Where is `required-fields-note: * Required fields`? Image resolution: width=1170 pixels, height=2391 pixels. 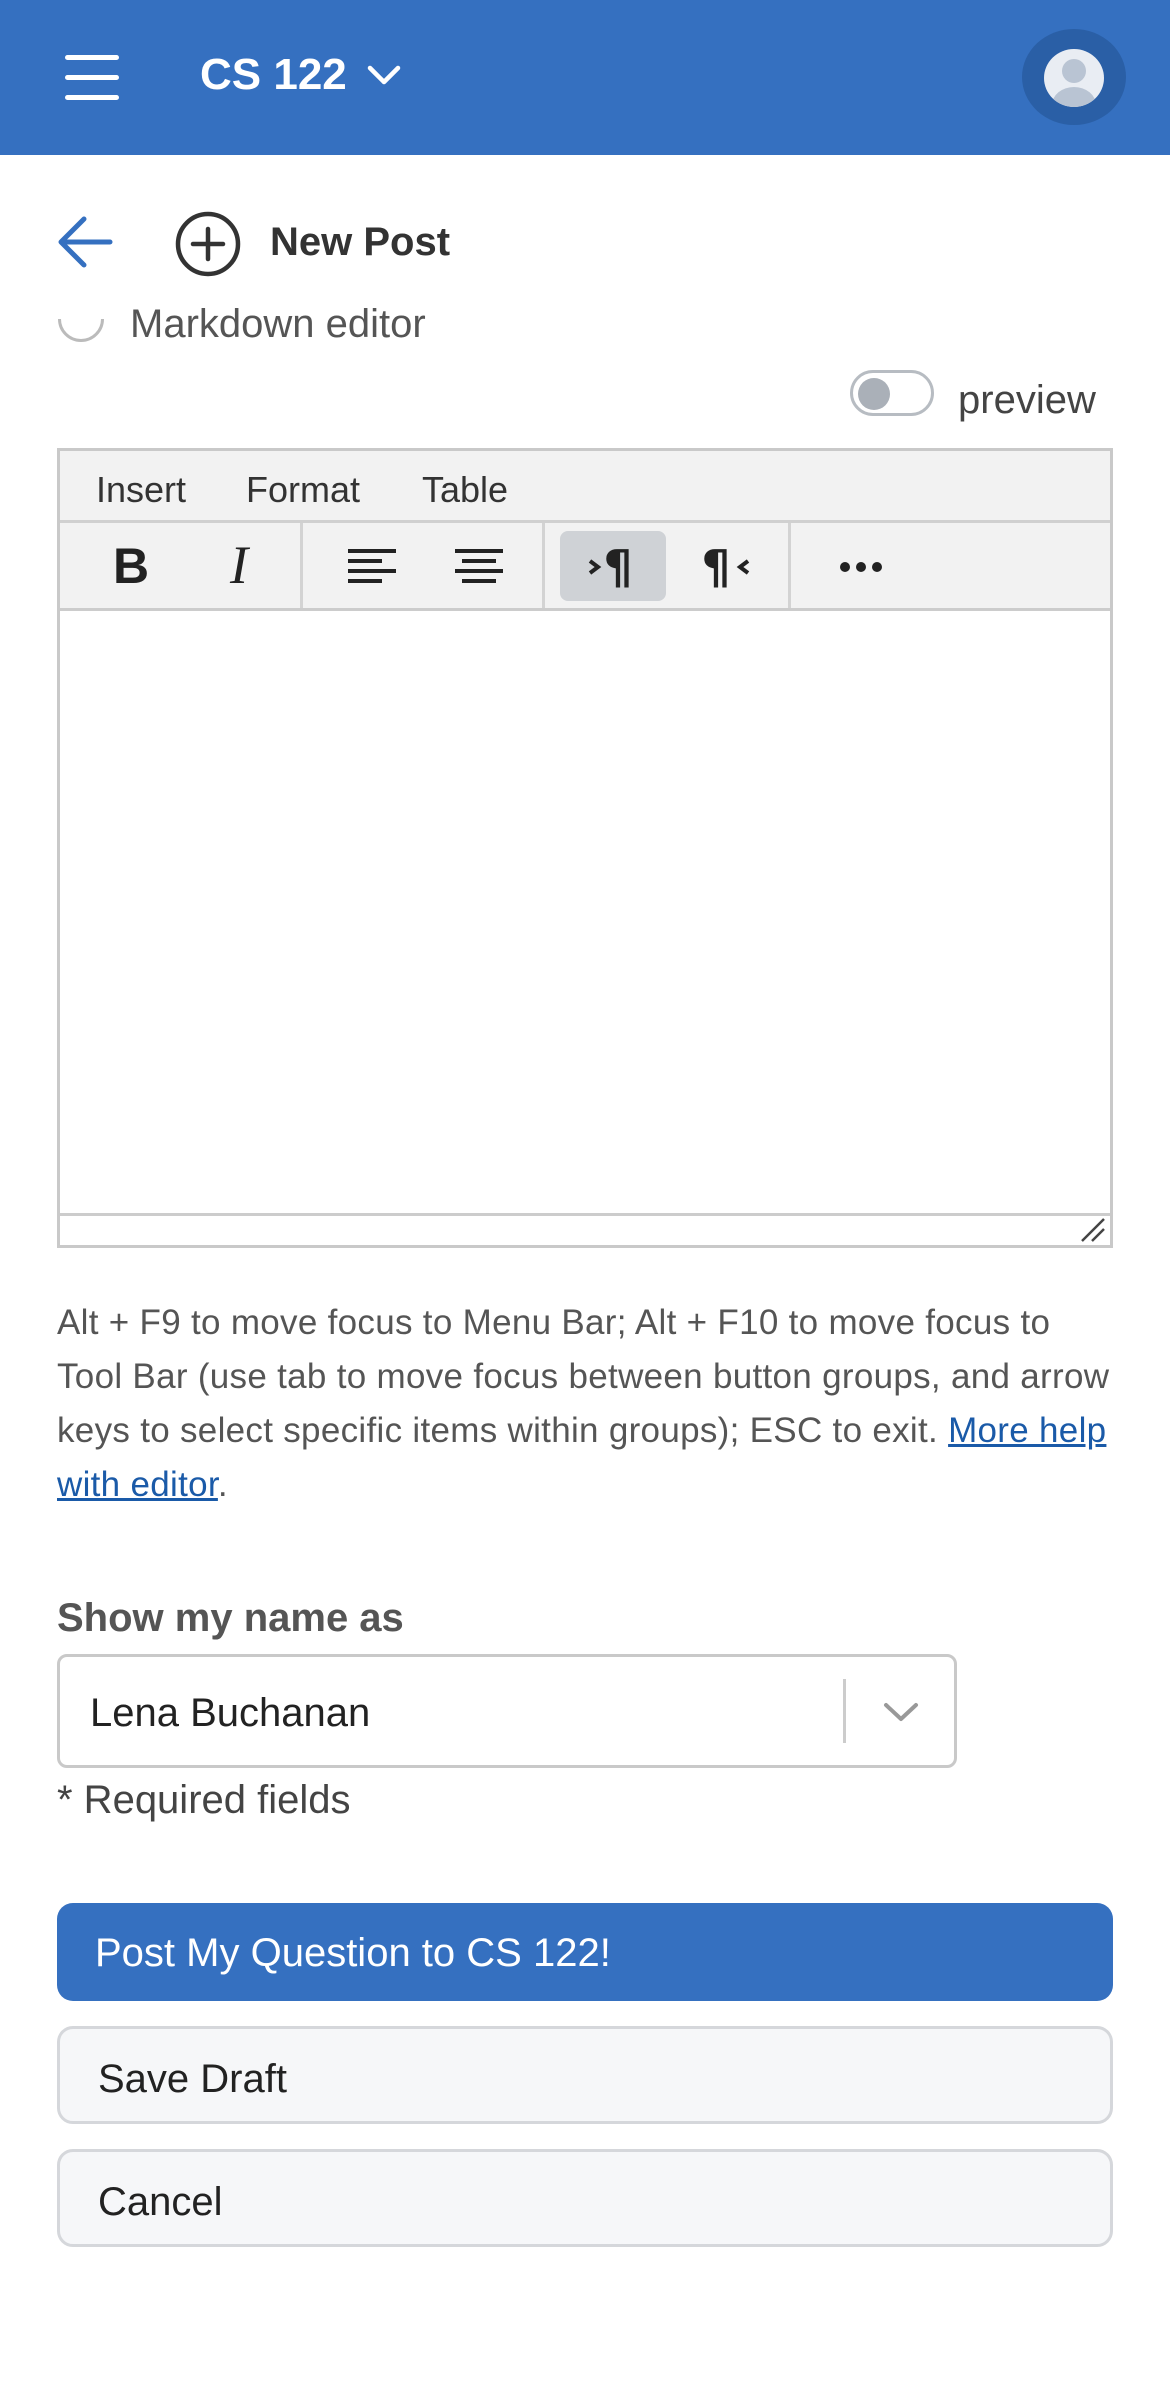
required-fields-note: * Required fields is located at coordinates (204, 1800).